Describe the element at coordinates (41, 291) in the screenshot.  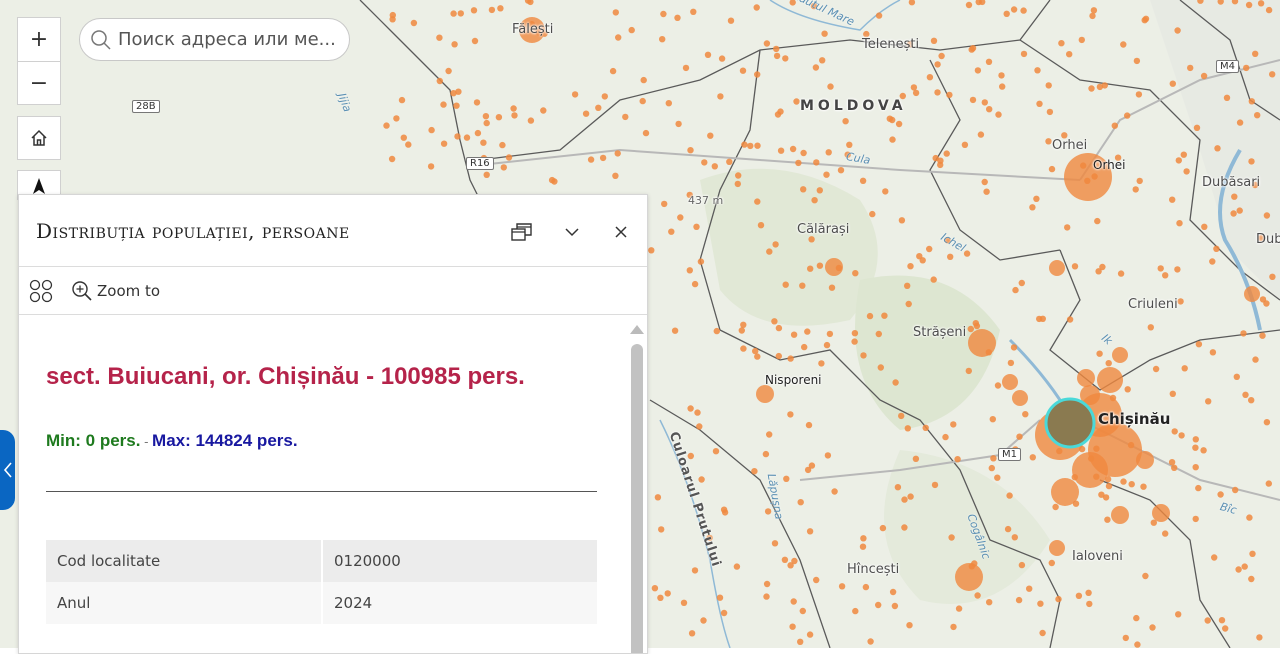
I see `select-features-icon` at that location.